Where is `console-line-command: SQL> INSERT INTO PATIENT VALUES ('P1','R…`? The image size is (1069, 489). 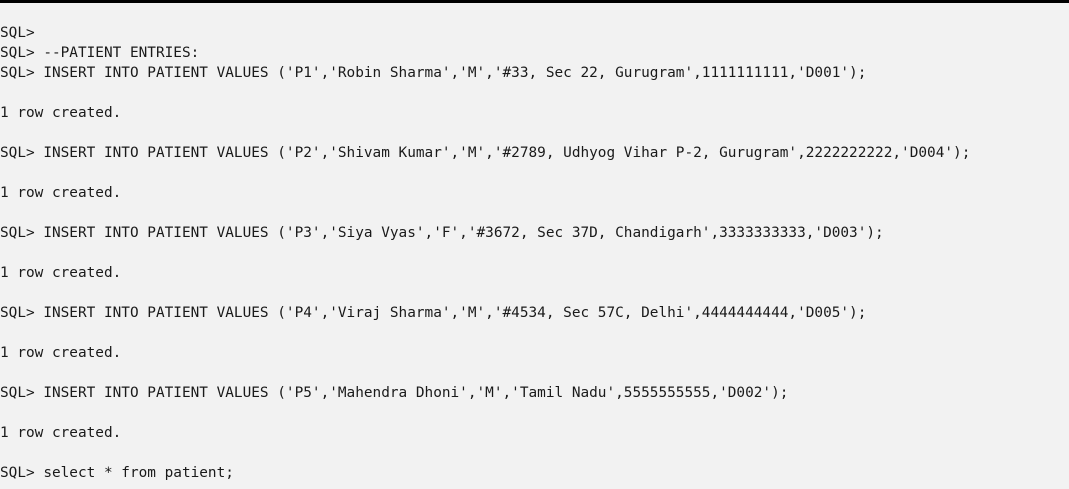
console-line-command: SQL> INSERT INTO PATIENT VALUES ('P1','R… is located at coordinates (433, 73).